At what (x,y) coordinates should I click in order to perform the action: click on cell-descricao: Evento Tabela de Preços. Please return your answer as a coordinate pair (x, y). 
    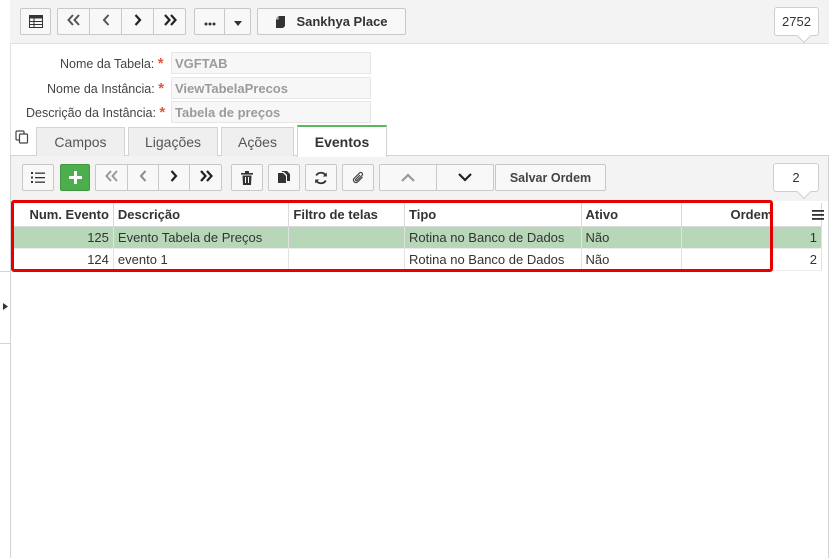
    Looking at the image, I should click on (201, 237).